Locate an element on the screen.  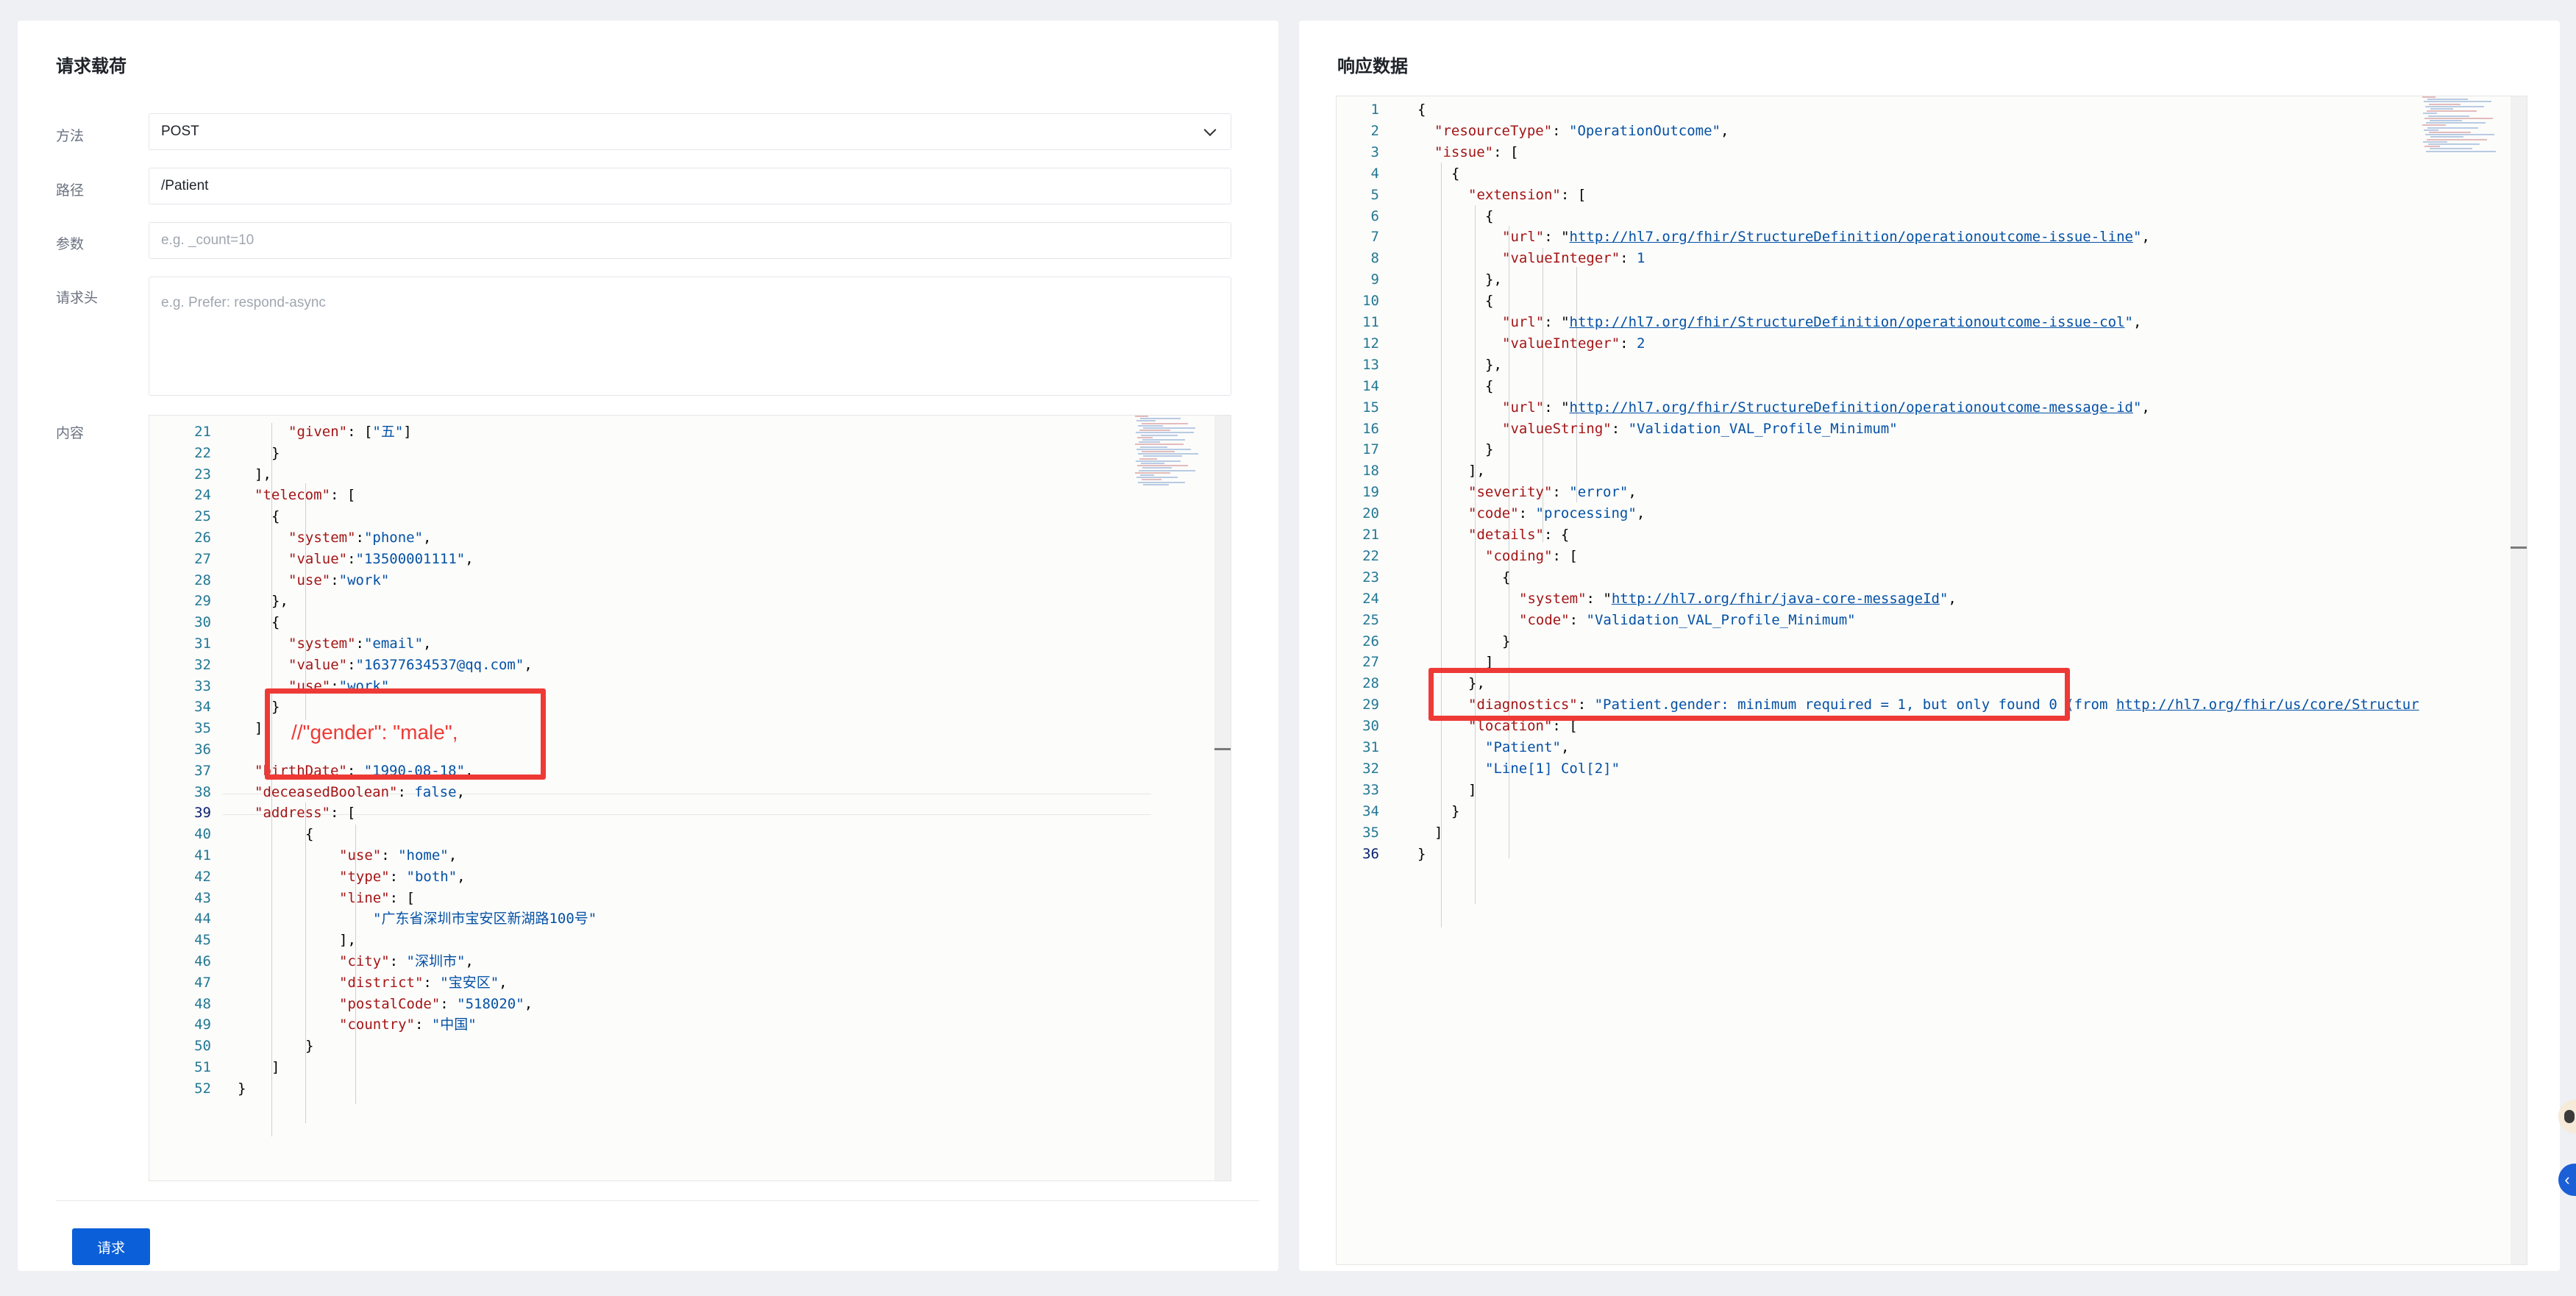
line-number: 39 is located at coordinates (202, 813).